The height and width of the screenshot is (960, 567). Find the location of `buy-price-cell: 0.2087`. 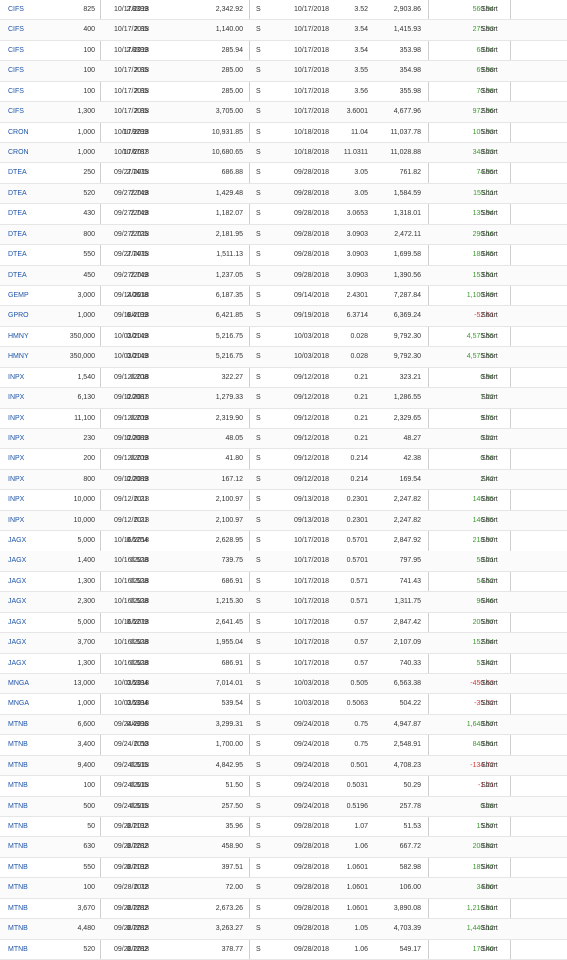

buy-price-cell: 0.2087 is located at coordinates (137, 398).